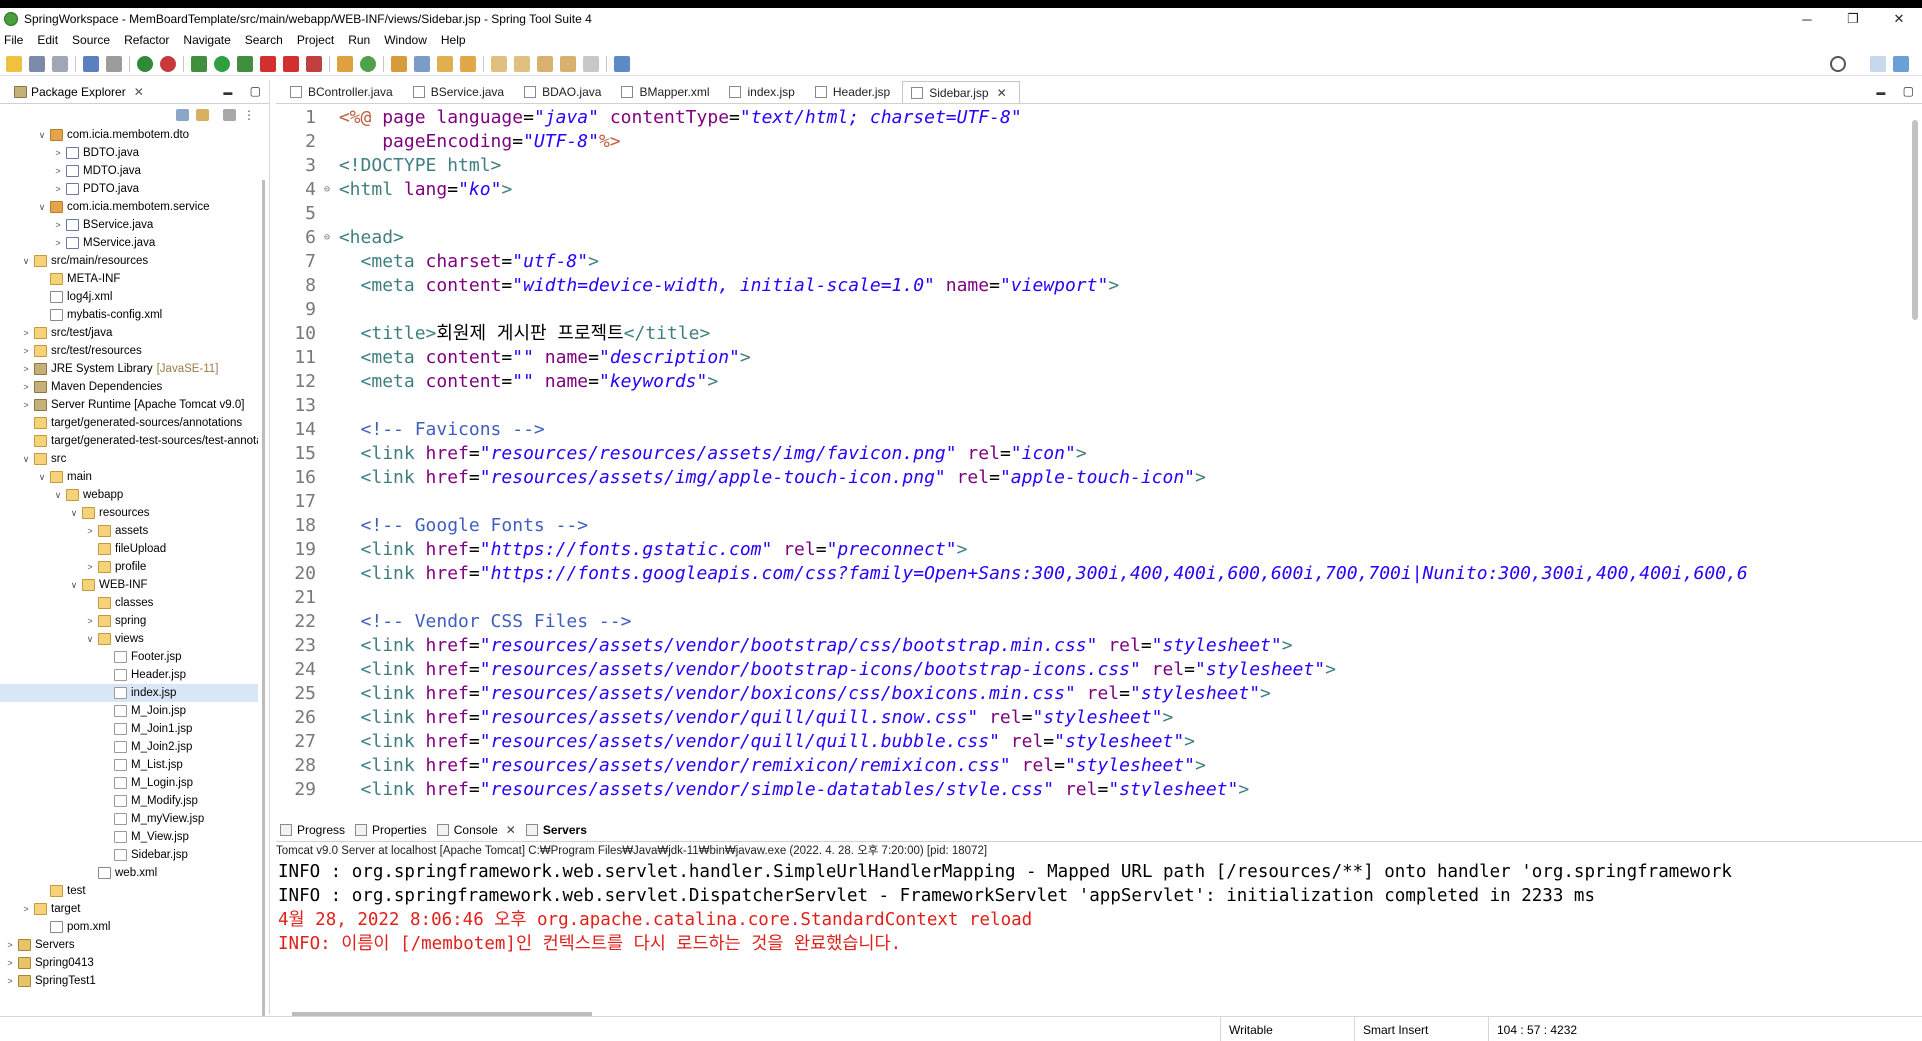  I want to click on collapse-all-icon, so click(182, 115).